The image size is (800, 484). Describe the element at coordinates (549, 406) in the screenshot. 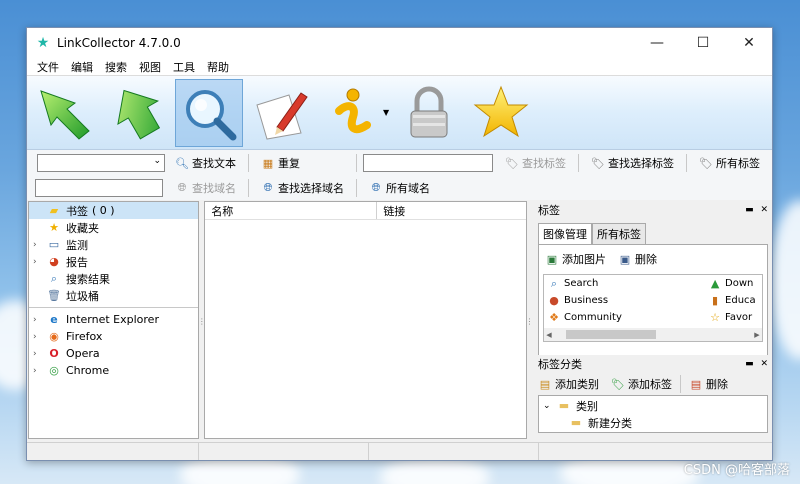

I see `collapse-arrow-icon: ⌄` at that location.